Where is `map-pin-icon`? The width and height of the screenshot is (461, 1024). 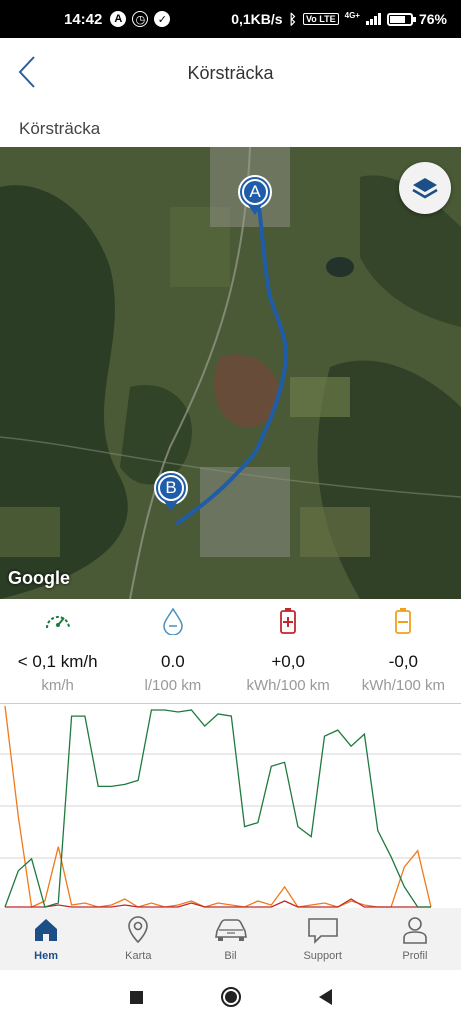 map-pin-icon is located at coordinates (138, 930).